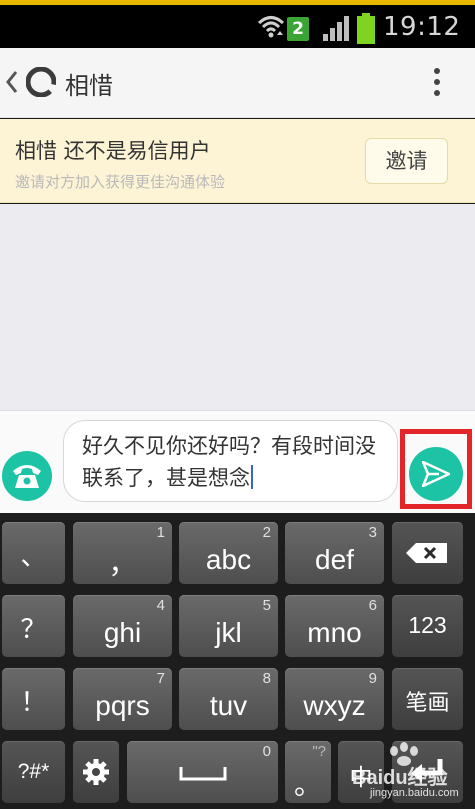  I want to click on backspace-icon, so click(426, 553).